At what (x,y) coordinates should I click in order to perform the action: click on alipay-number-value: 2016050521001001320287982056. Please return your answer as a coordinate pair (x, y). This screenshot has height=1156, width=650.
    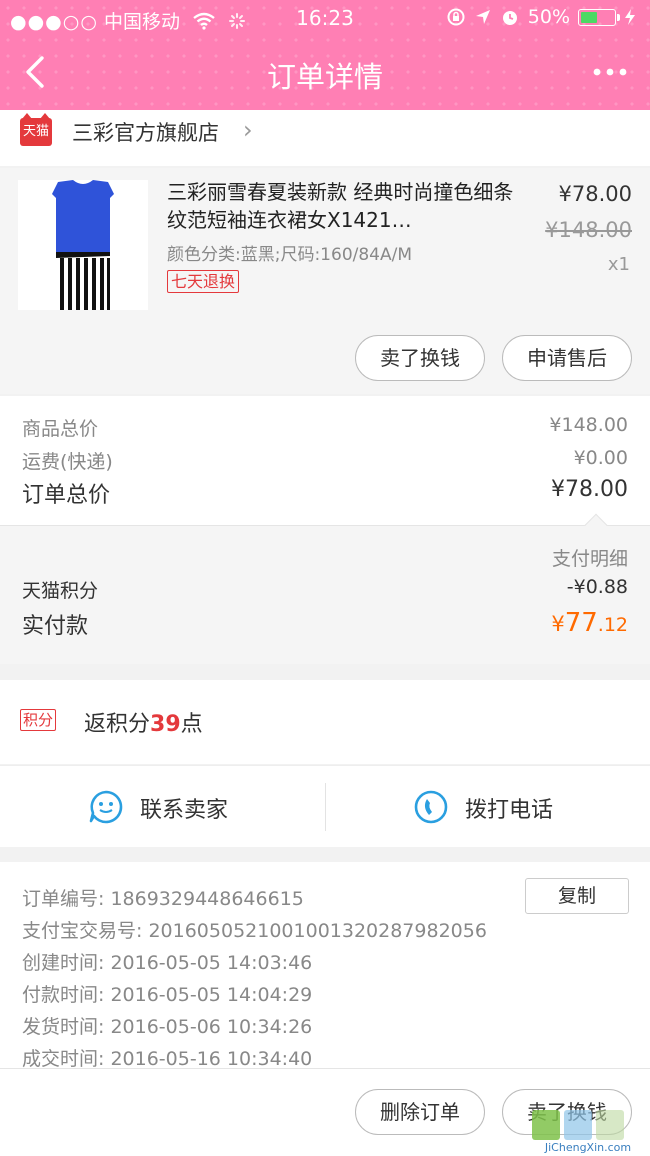
    Looking at the image, I should click on (317, 931).